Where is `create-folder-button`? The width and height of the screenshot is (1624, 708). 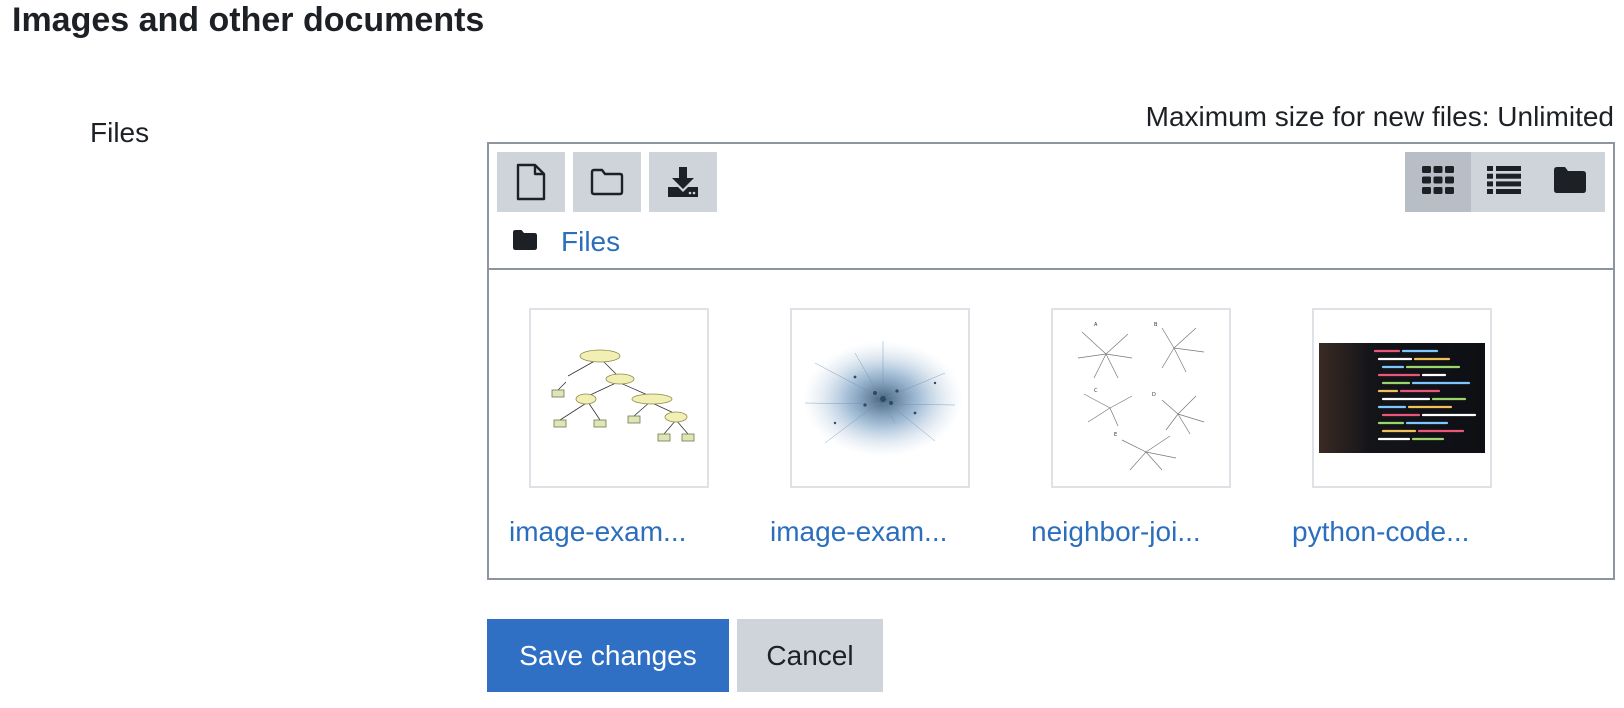 create-folder-button is located at coordinates (607, 182).